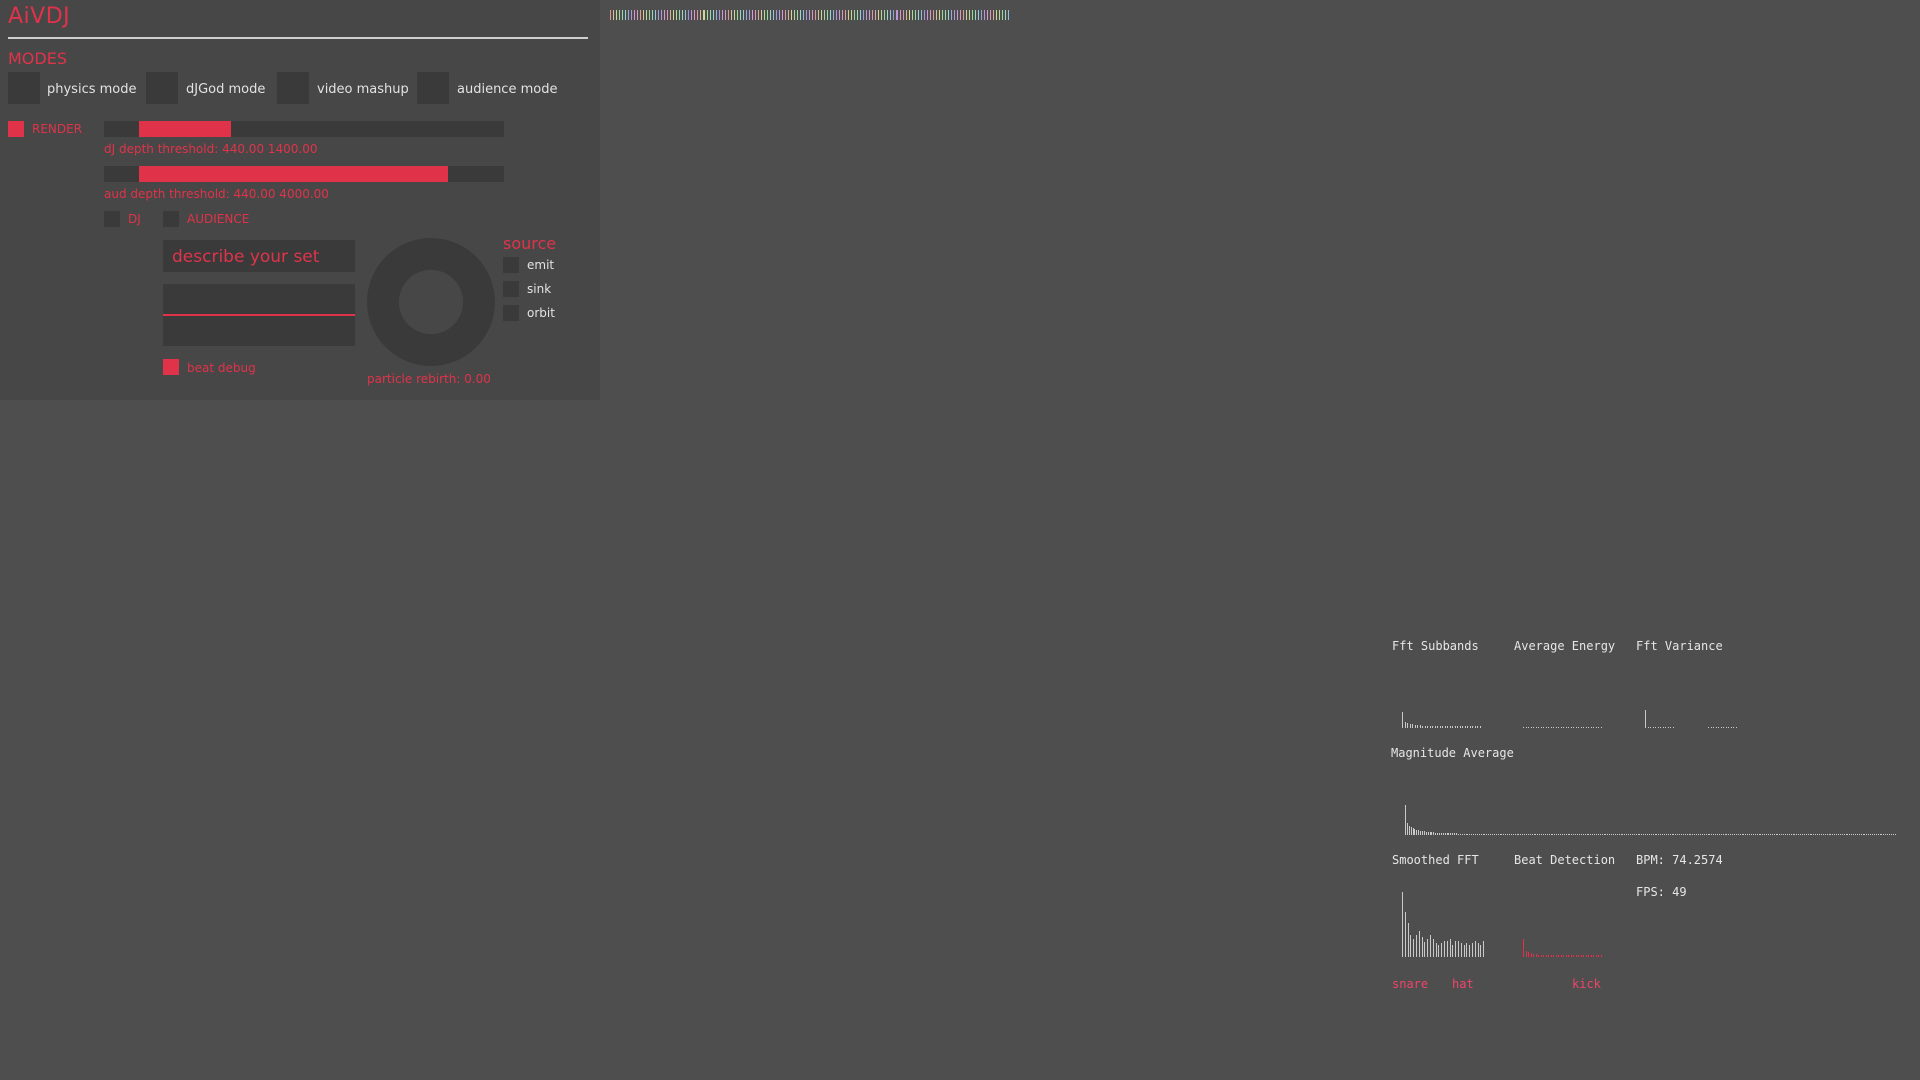 Image resolution: width=1920 pixels, height=1080 pixels. What do you see at coordinates (16, 129) in the screenshot?
I see `render-toggle` at bounding box center [16, 129].